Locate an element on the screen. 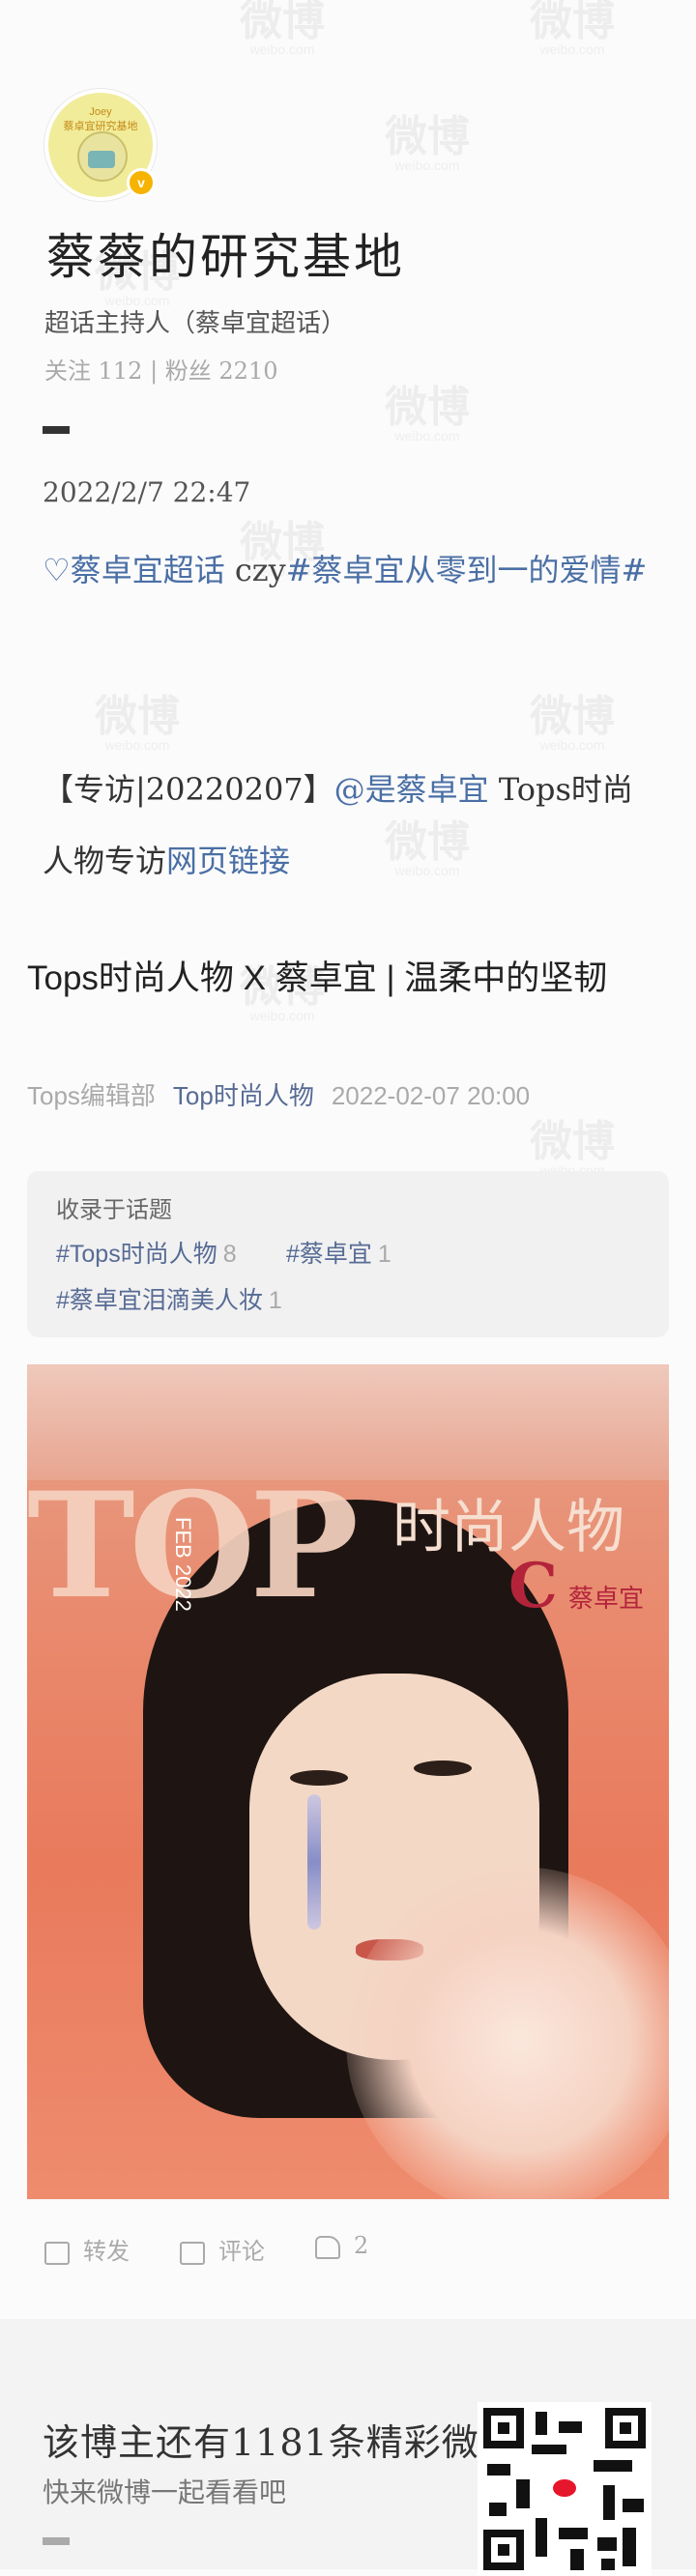 The image size is (696, 2576). user-role: 超话主持人（蔡卓宜超话） is located at coordinates (196, 324).